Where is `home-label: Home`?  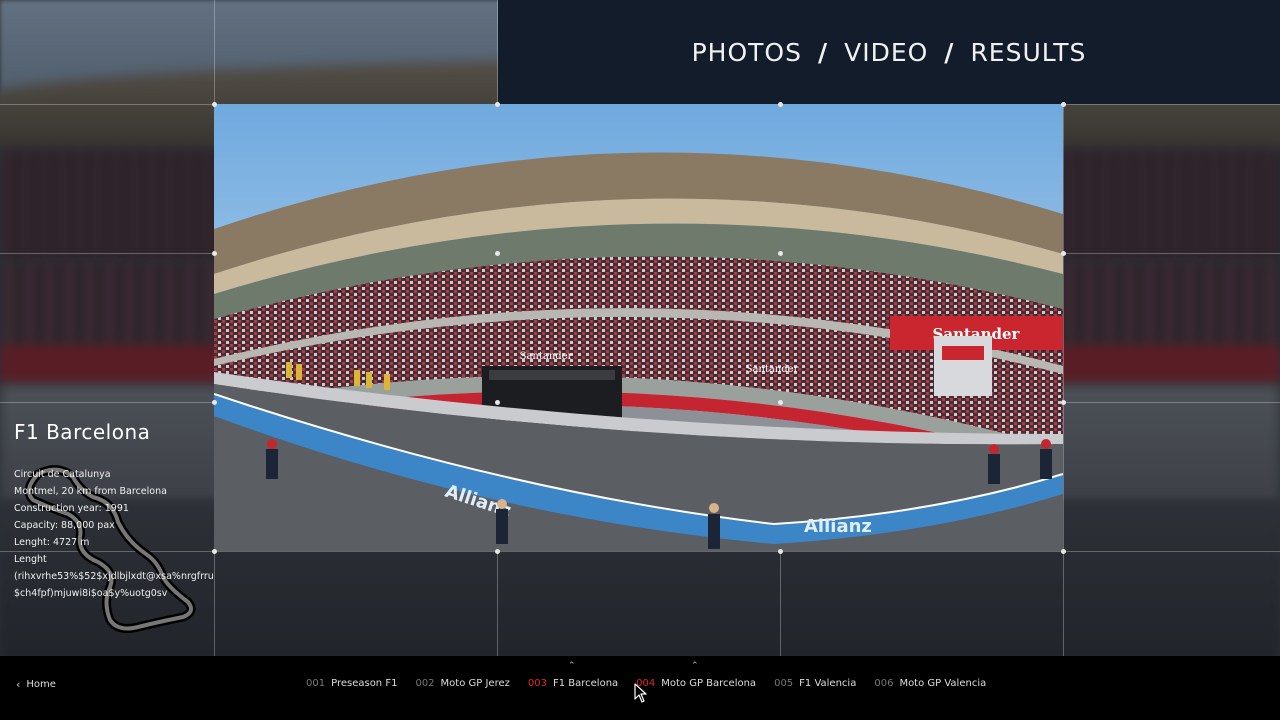 home-label: Home is located at coordinates (41, 684).